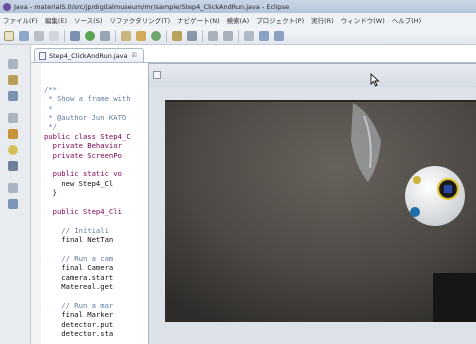  Describe the element at coordinates (198, 20) in the screenshot. I see `menu-navigate: ナビゲート(N)` at that location.